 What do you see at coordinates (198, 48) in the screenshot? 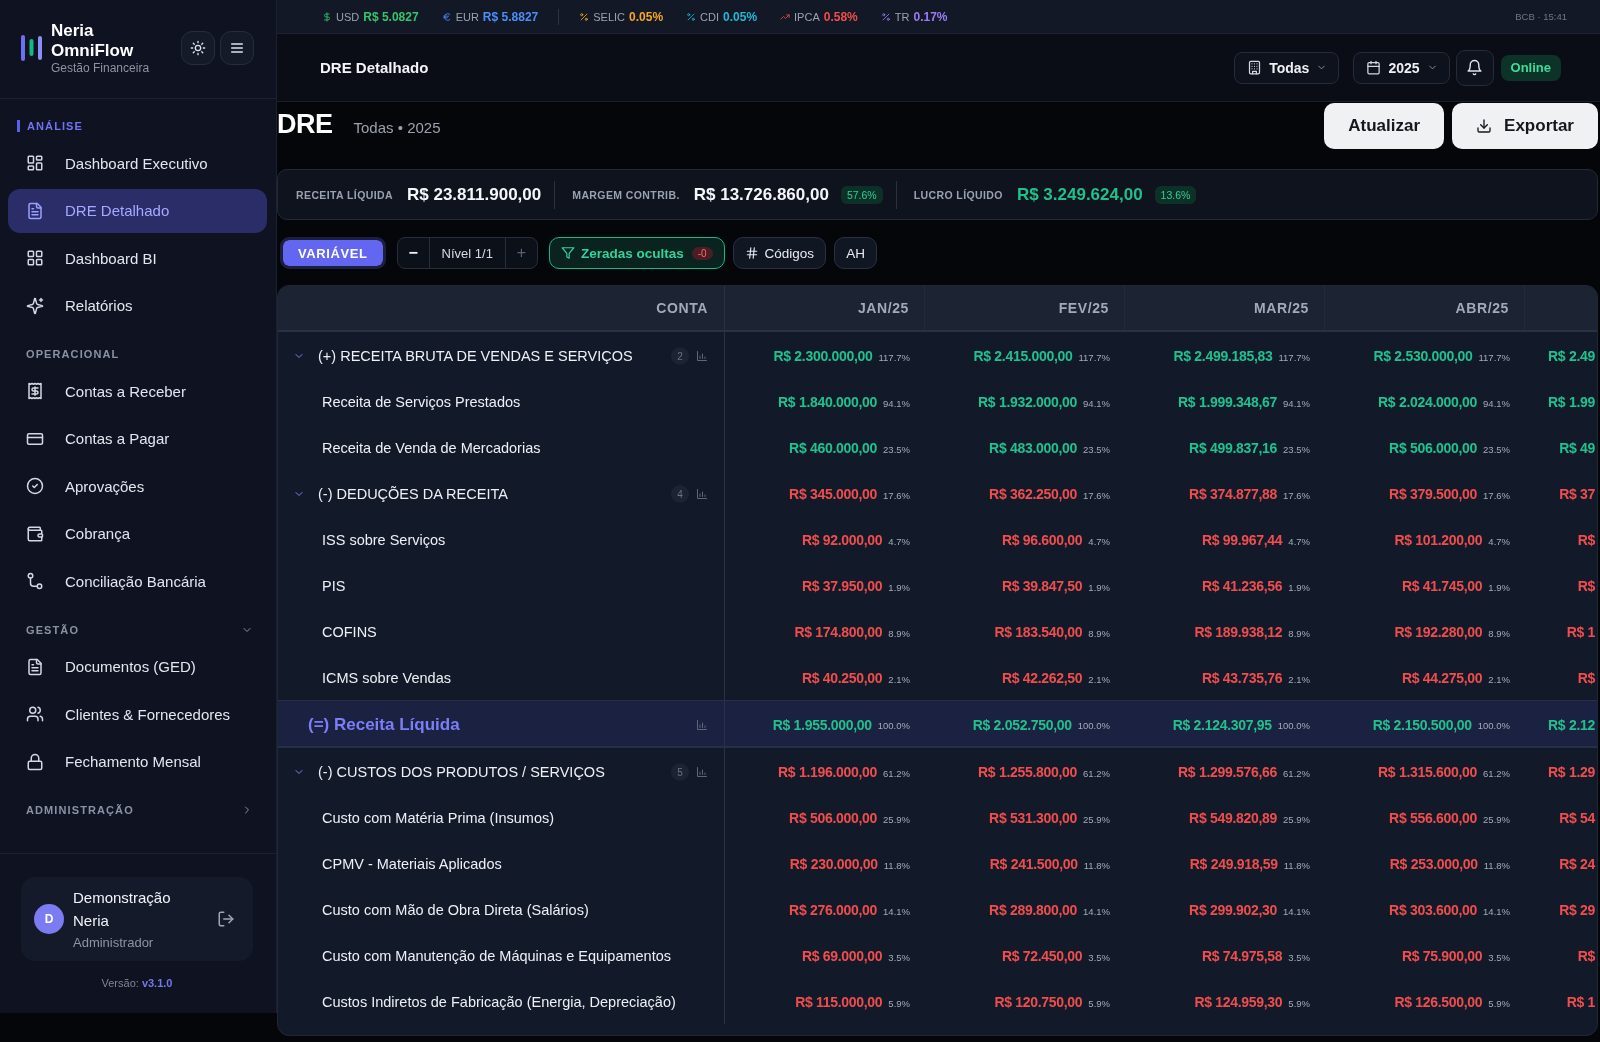
I see `theme-button` at bounding box center [198, 48].